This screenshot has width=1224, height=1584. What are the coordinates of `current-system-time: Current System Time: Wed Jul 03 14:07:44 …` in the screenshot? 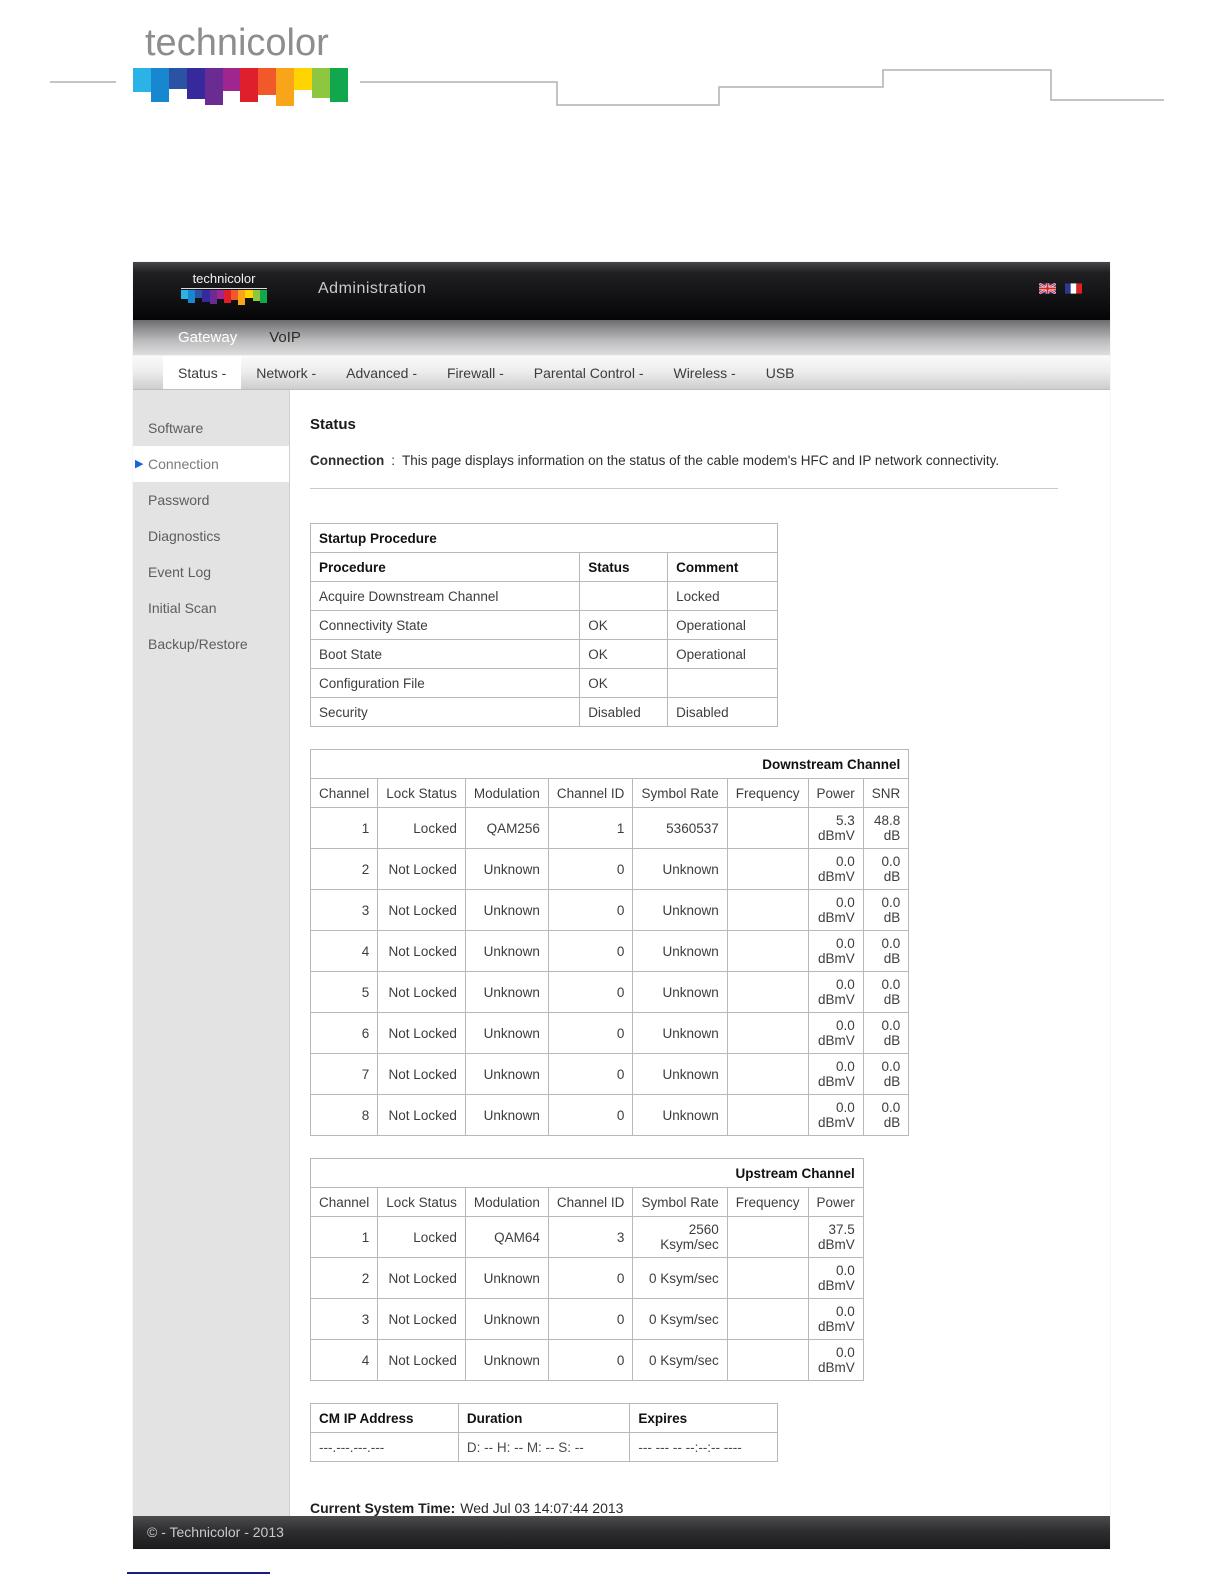 It's located at (710, 1508).